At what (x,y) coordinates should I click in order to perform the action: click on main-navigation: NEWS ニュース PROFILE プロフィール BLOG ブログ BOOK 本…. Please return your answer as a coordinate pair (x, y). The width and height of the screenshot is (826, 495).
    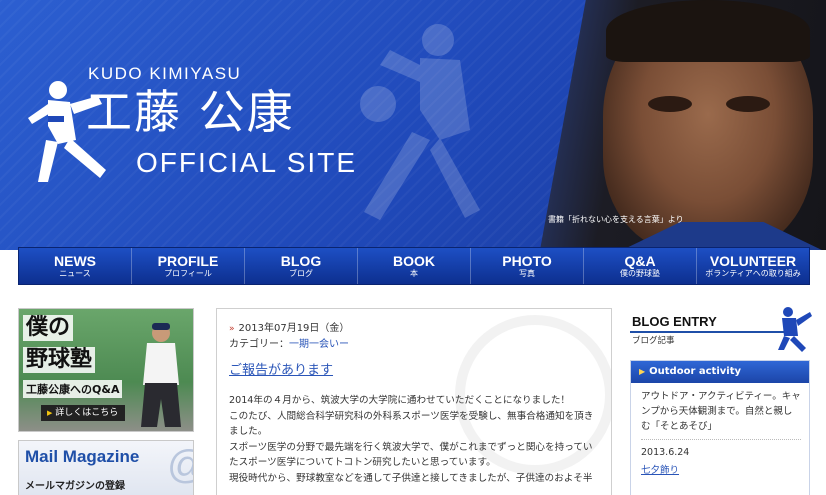
    Looking at the image, I should click on (414, 266).